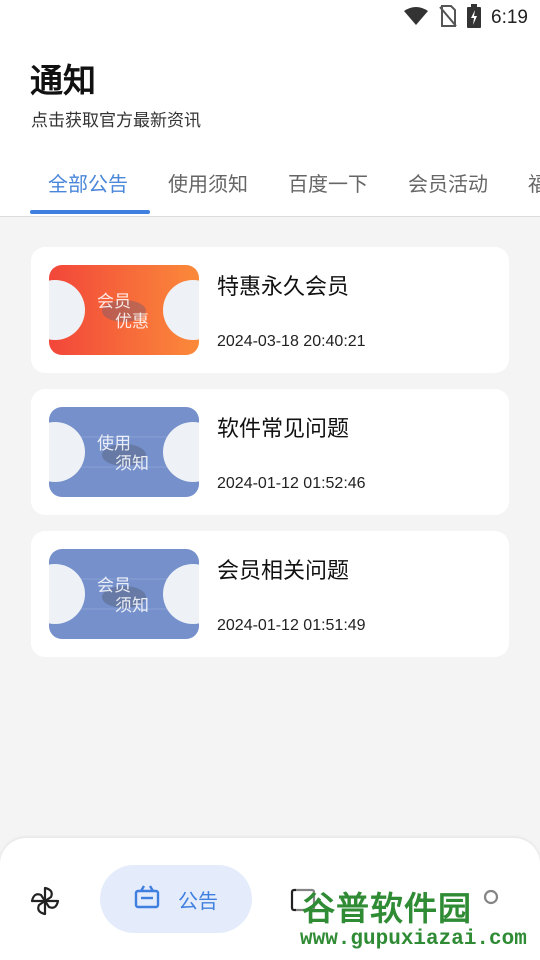 The image size is (540, 960). I want to click on notice-card: 会员 须知 会员相关问题 2024-01-12 01:51:49, so click(270, 594).